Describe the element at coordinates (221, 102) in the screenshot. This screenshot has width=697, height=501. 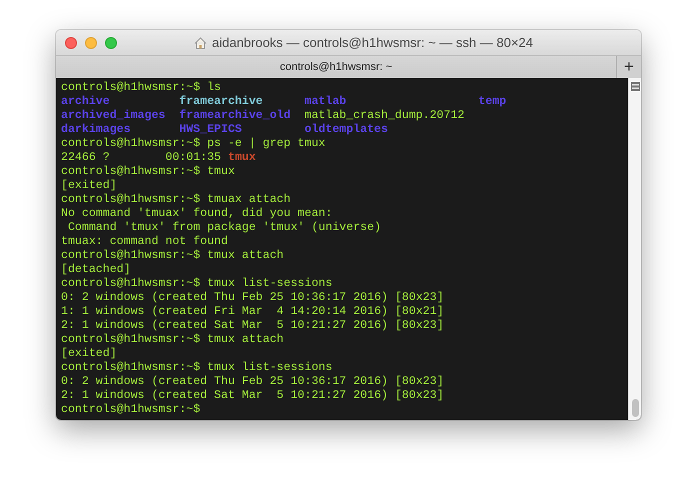
I see `directory-name: framearchive` at that location.